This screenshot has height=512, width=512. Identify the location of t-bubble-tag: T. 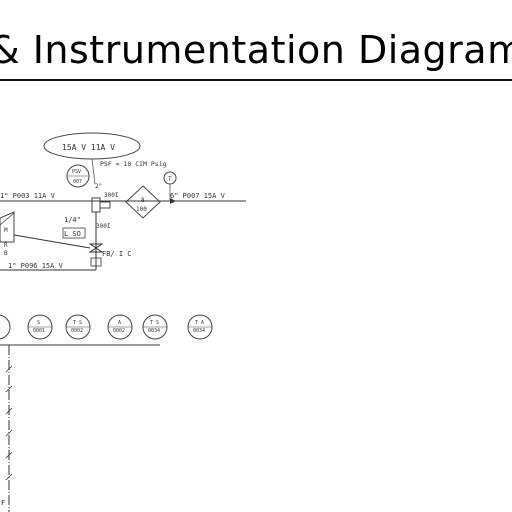
(170, 179).